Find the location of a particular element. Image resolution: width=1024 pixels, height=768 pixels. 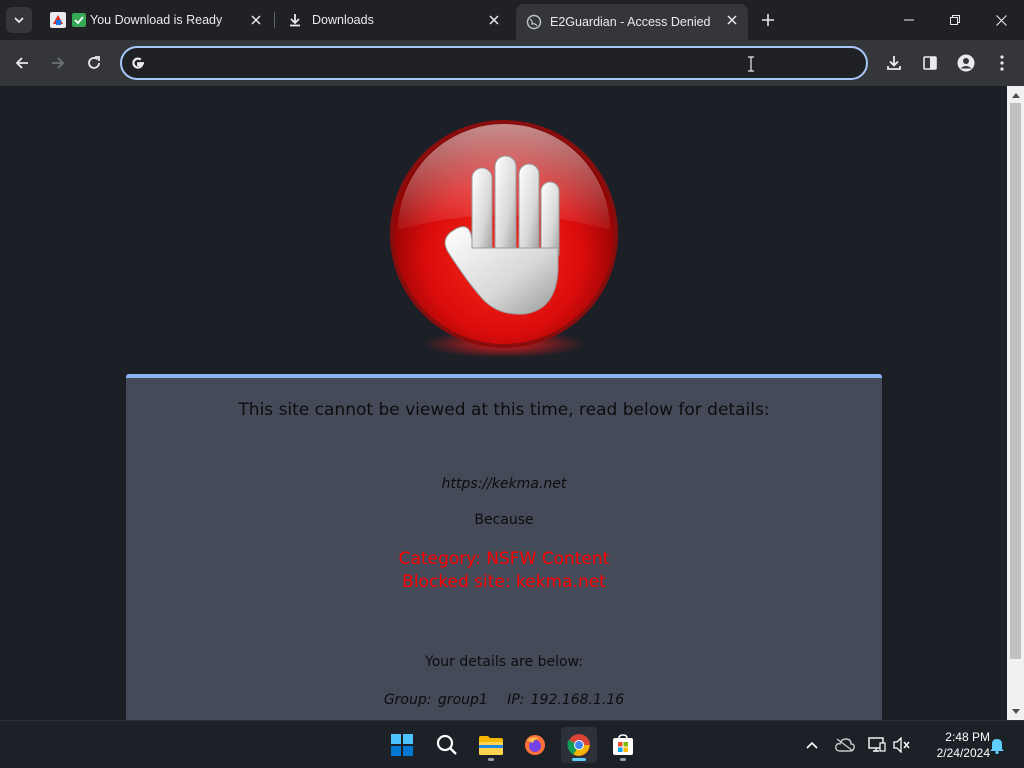

store-icon is located at coordinates (623, 744).